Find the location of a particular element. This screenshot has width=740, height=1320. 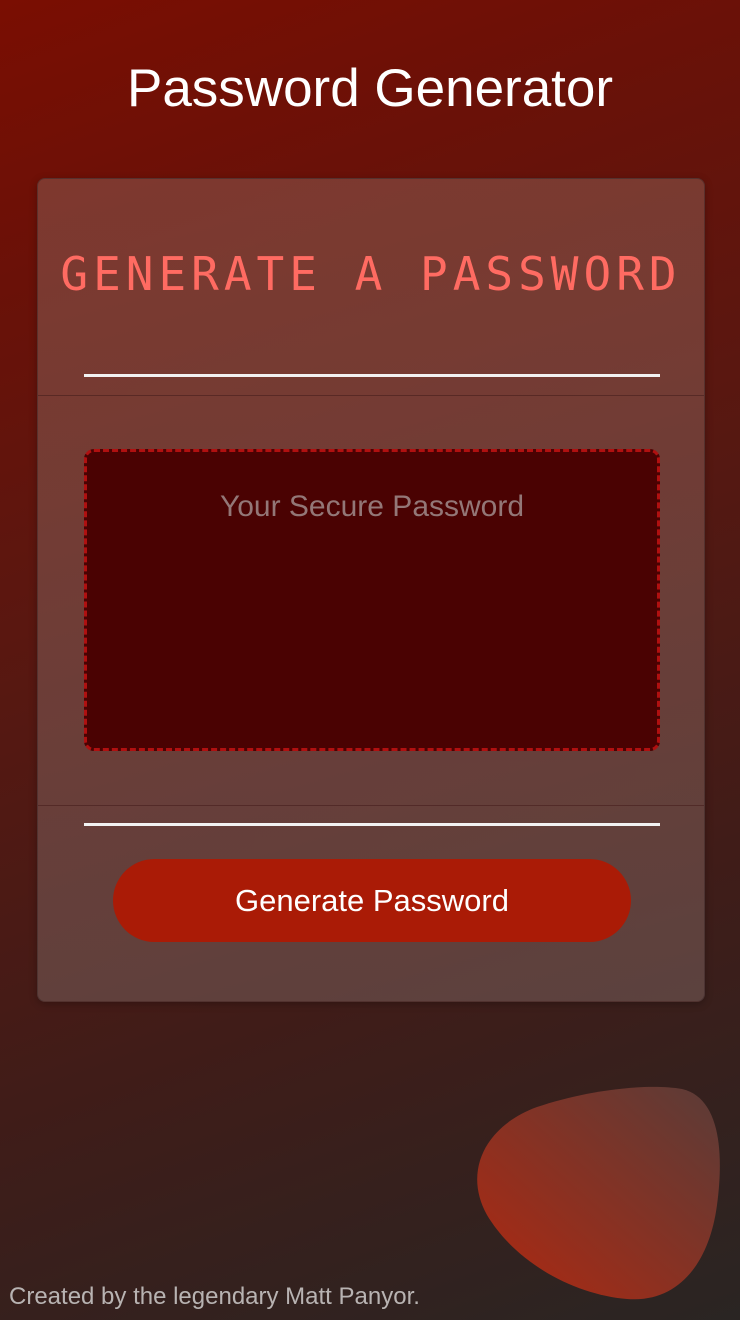

generate-password-button: Generate Password is located at coordinates (372, 900).